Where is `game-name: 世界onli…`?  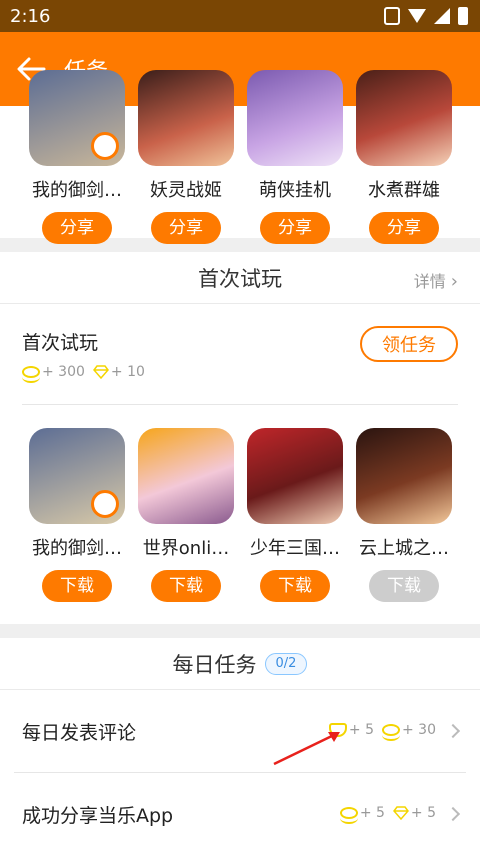 game-name: 世界onli… is located at coordinates (186, 548).